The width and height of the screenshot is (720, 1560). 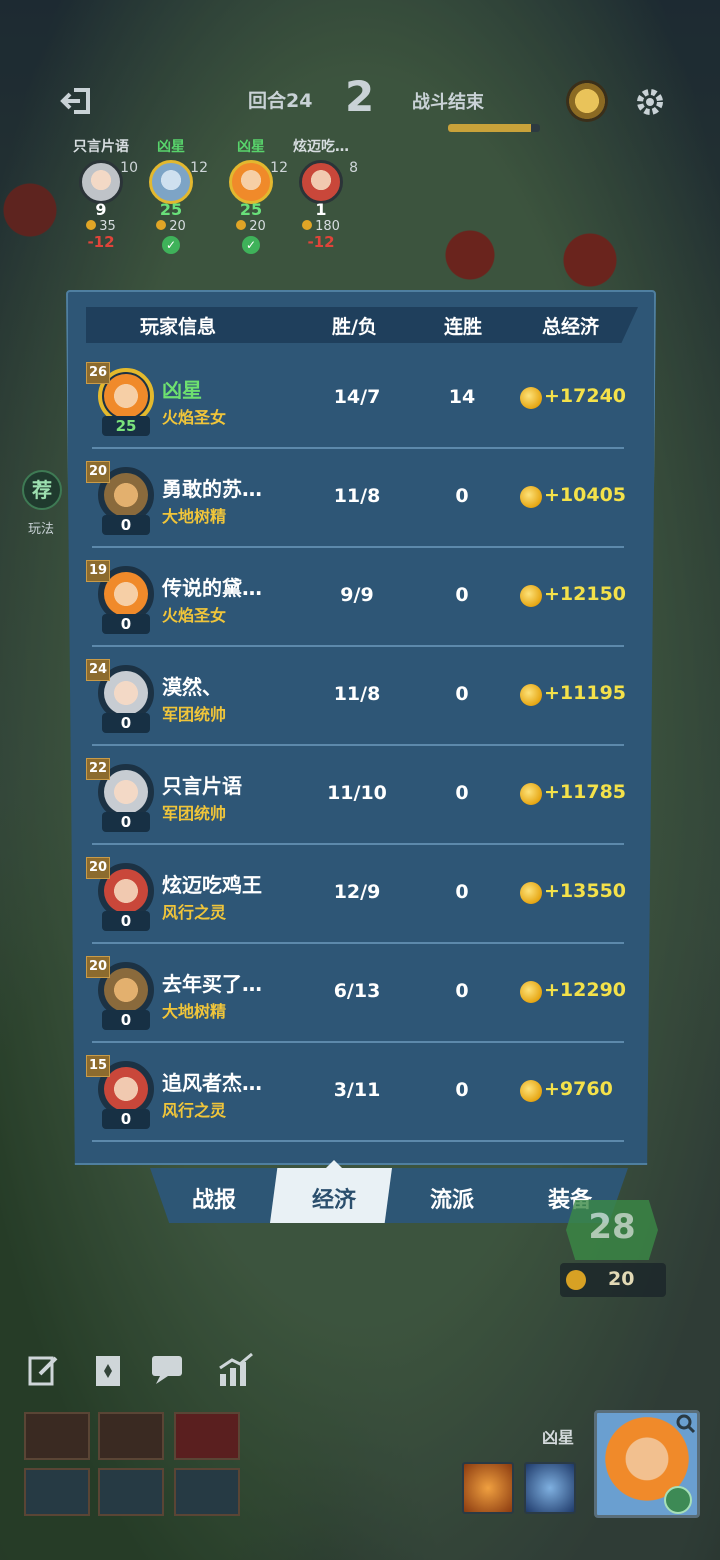 What do you see at coordinates (168, 1370) in the screenshot?
I see `chat-icon` at bounding box center [168, 1370].